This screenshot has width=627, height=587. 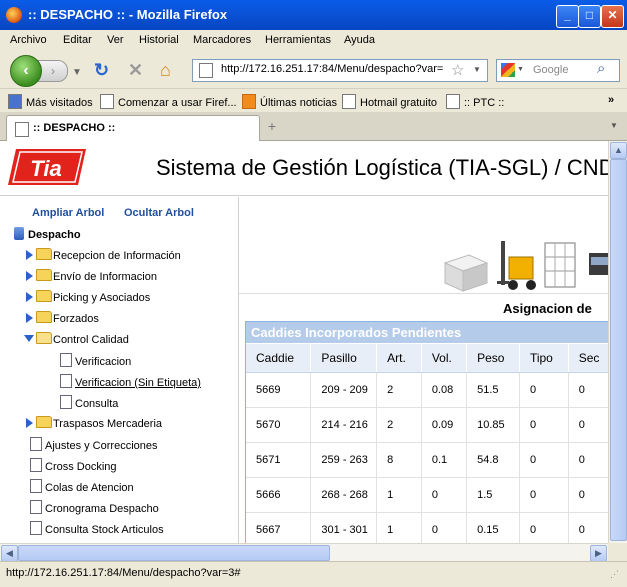 I want to click on new-tab-button: +, so click(x=272, y=126).